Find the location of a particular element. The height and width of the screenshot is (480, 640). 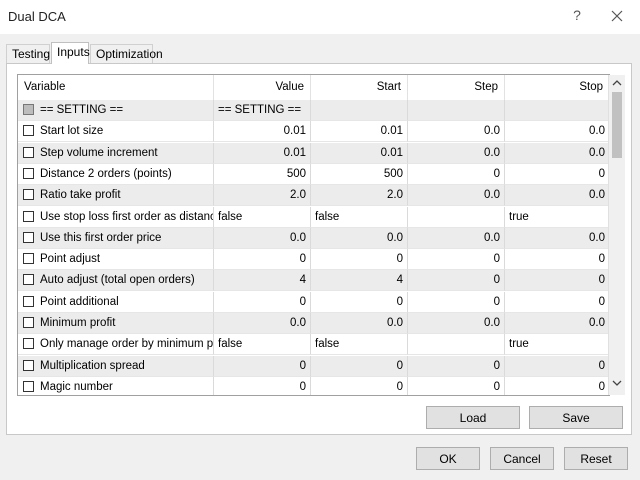

value-cell: 2.0 is located at coordinates (262, 196).